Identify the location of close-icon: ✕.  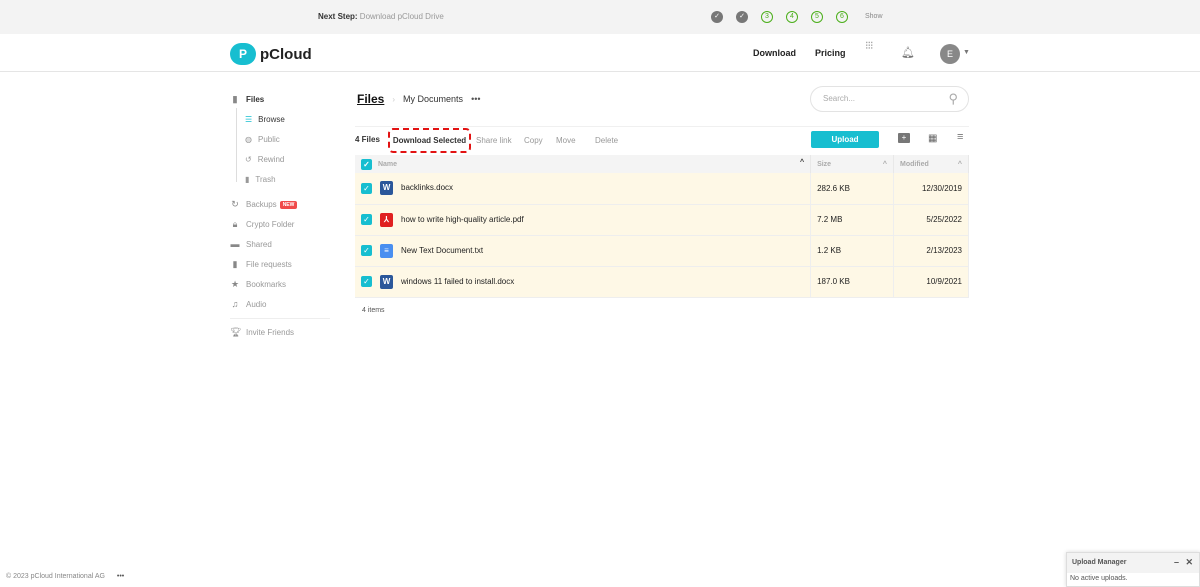
(1189, 562).